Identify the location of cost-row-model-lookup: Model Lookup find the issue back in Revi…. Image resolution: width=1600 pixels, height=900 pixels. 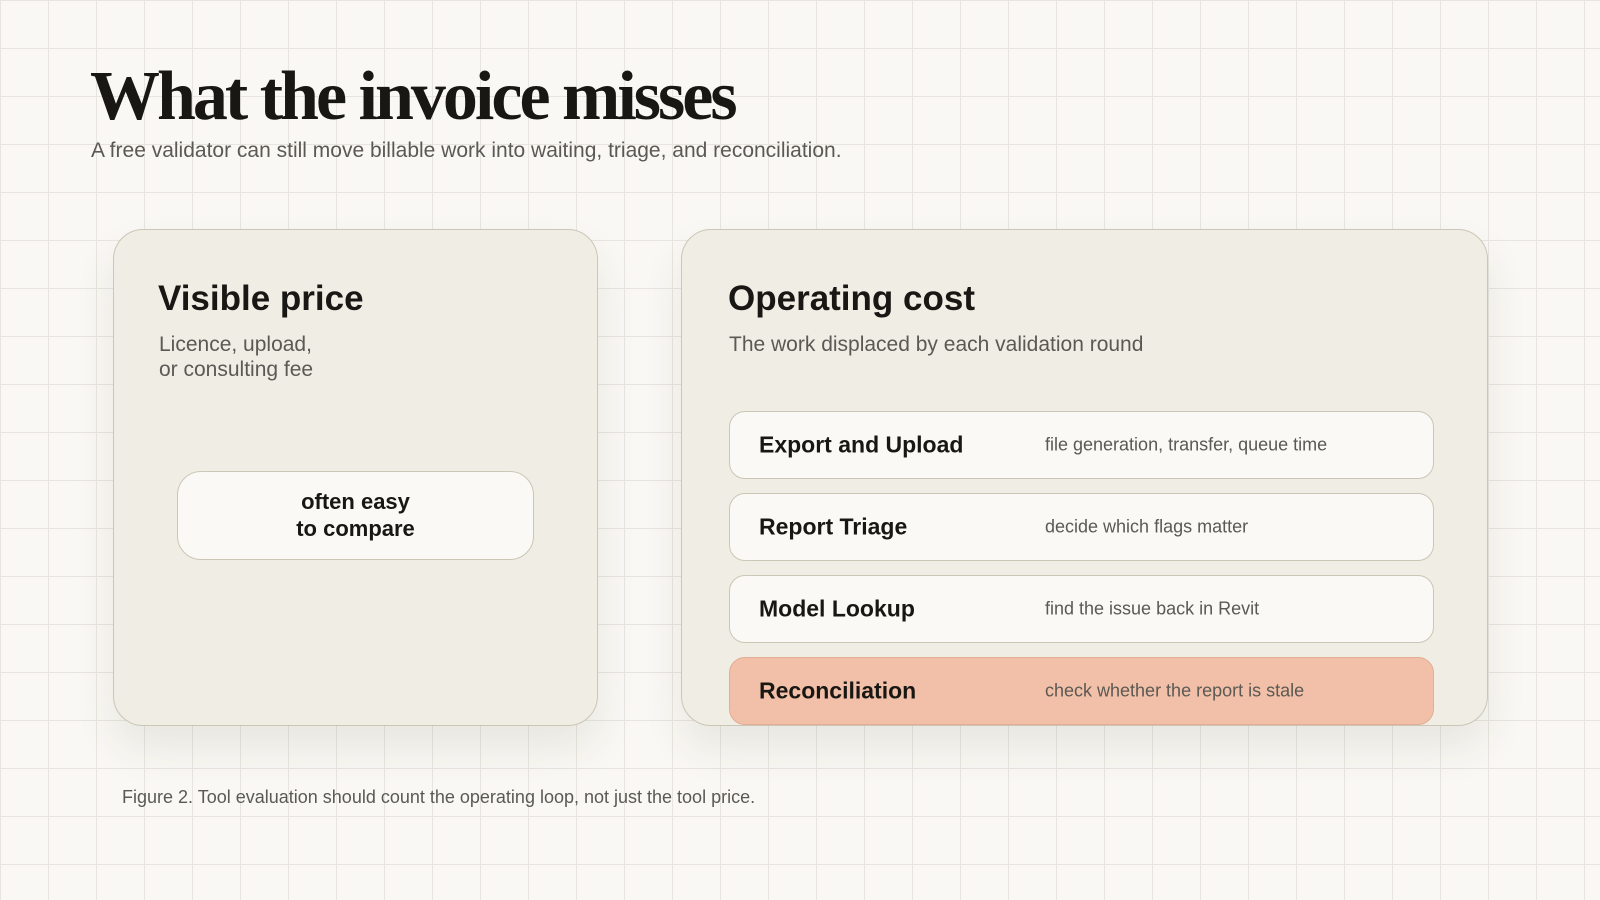
(1081, 609).